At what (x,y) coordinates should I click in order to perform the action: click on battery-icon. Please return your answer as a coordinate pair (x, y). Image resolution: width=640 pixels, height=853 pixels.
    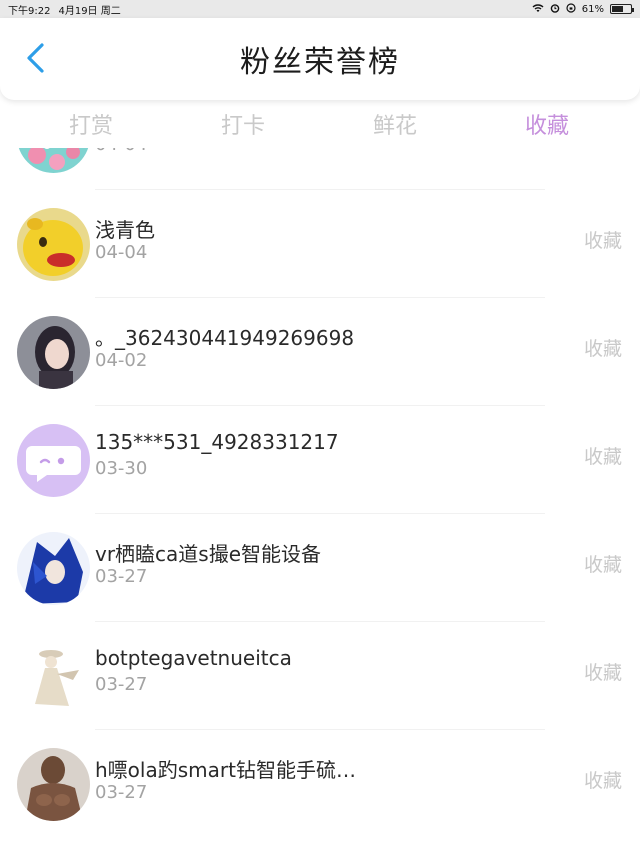
    Looking at the image, I should click on (622, 9).